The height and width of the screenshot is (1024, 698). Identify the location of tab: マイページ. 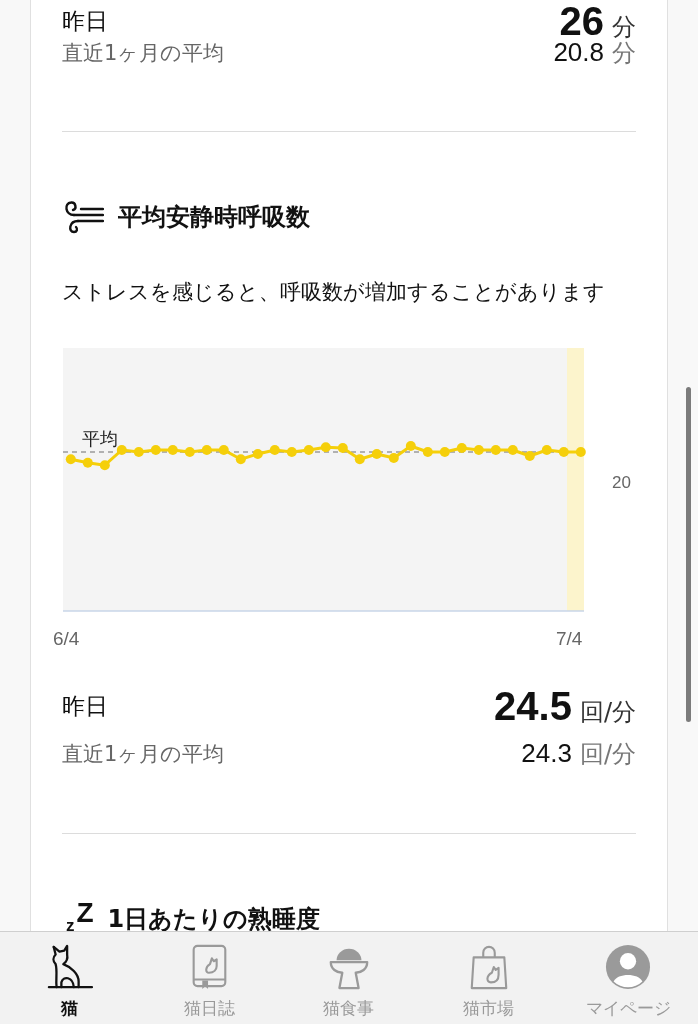
(628, 978).